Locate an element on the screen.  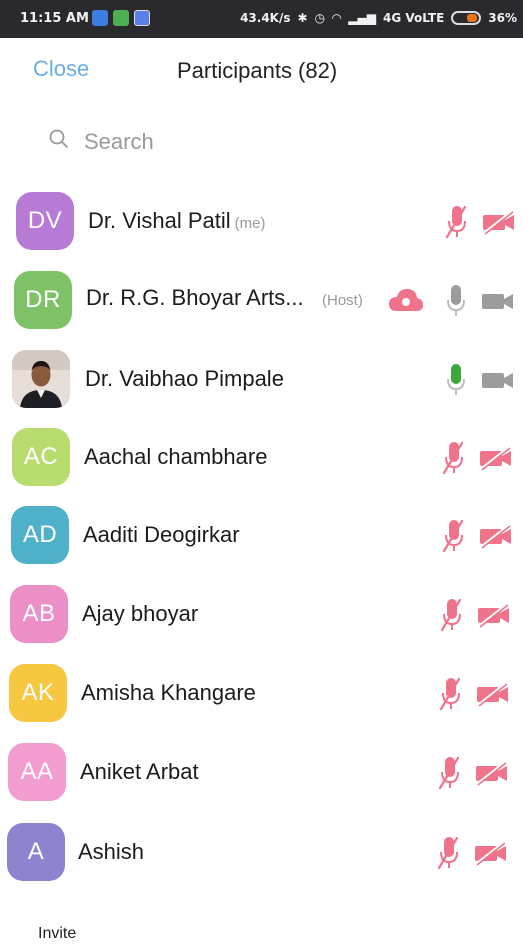
status-bar: 11:15 AM 43.4K/s ✱ ◷ ◠ ▂▄▆ 4G VoLTE 36% is located at coordinates (261, 19).